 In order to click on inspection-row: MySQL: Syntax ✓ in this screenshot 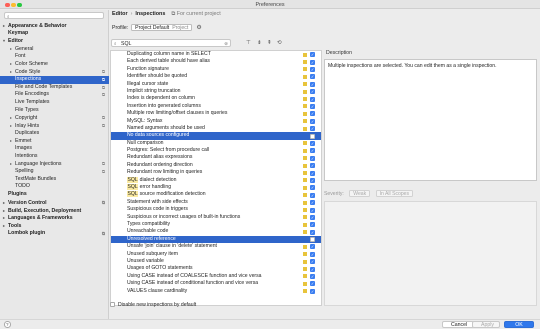, I will do `click(216, 121)`.